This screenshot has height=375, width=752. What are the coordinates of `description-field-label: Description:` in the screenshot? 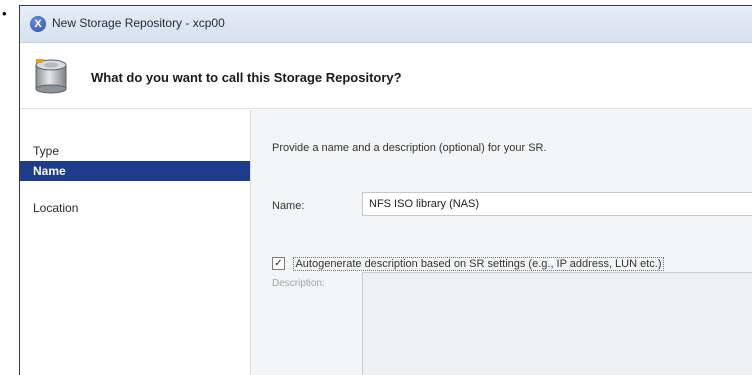 It's located at (298, 283).